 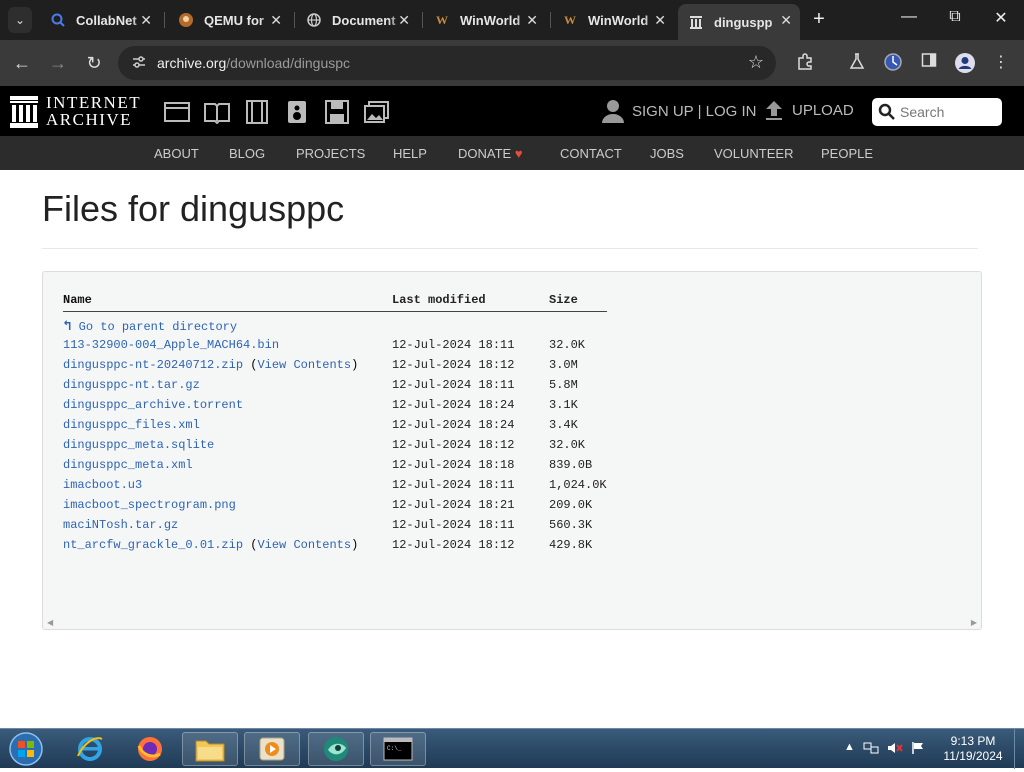 What do you see at coordinates (974, 622) in the screenshot?
I see `scroll-right-arrow: ▶` at bounding box center [974, 622].